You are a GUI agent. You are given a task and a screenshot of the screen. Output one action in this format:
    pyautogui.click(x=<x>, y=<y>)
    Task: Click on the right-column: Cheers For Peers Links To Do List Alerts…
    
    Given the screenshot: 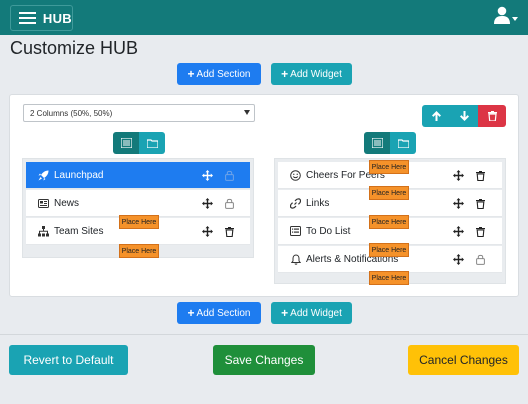 What is the action you would take?
    pyautogui.click(x=390, y=221)
    